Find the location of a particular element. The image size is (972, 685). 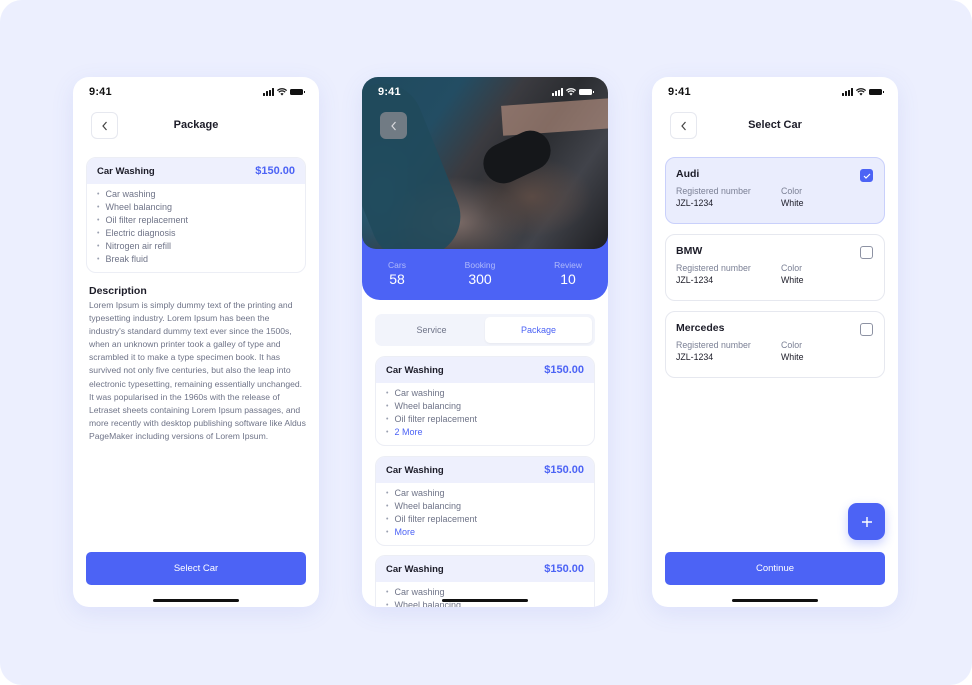

stat-review: Review 10 is located at coordinates (568, 273).